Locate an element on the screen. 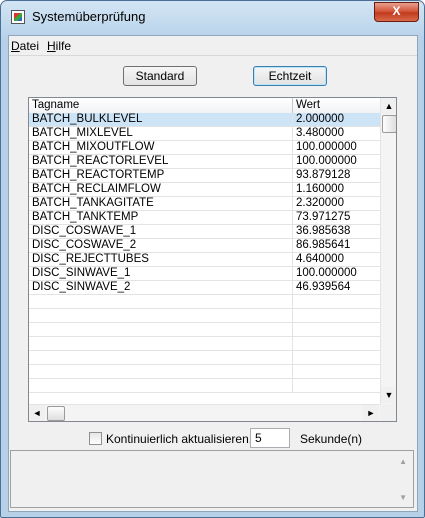  value-cell: 86.985641 is located at coordinates (323, 245).